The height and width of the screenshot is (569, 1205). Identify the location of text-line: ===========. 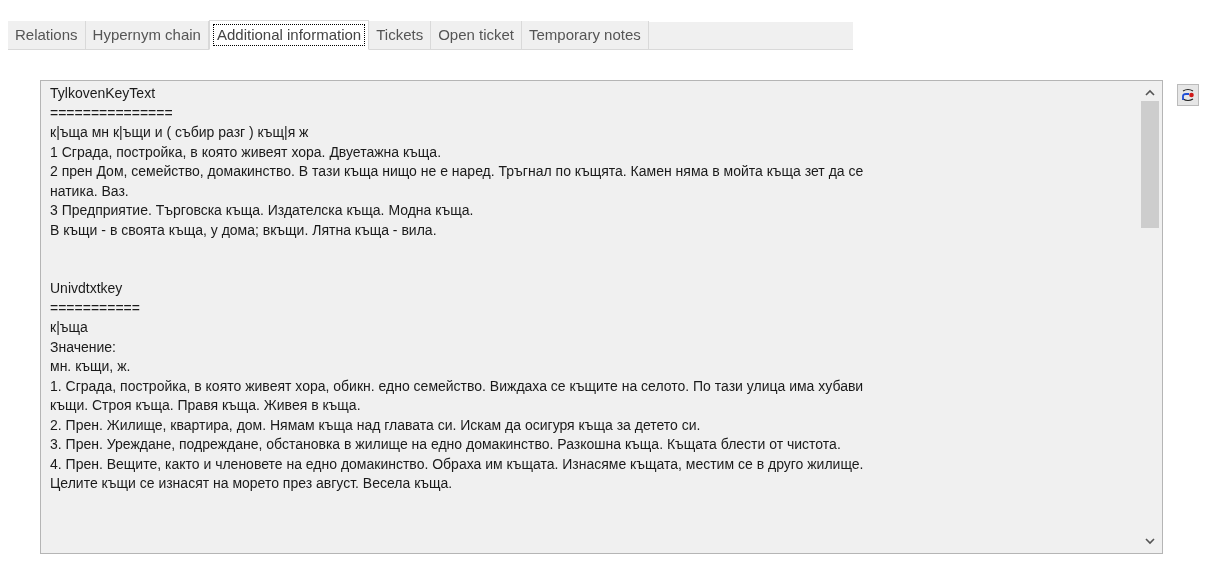
(95, 308).